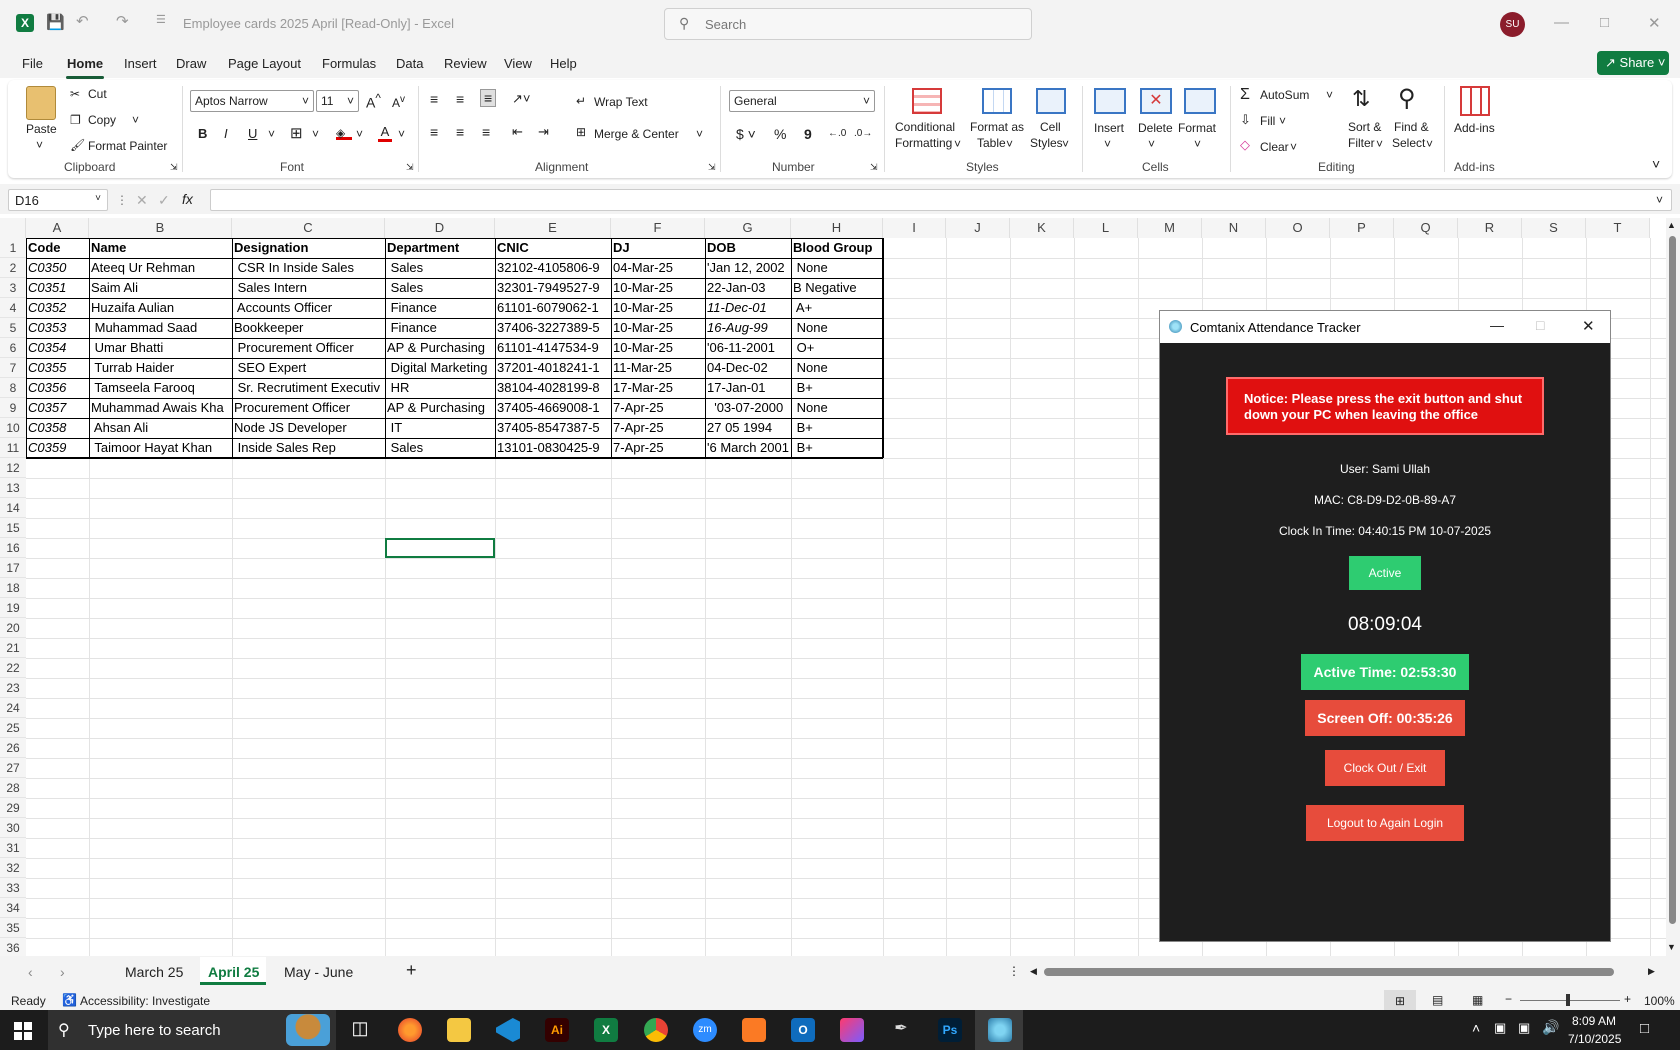  Describe the element at coordinates (837, 288) in the screenshot. I see `table-cell: B Negative` at that location.